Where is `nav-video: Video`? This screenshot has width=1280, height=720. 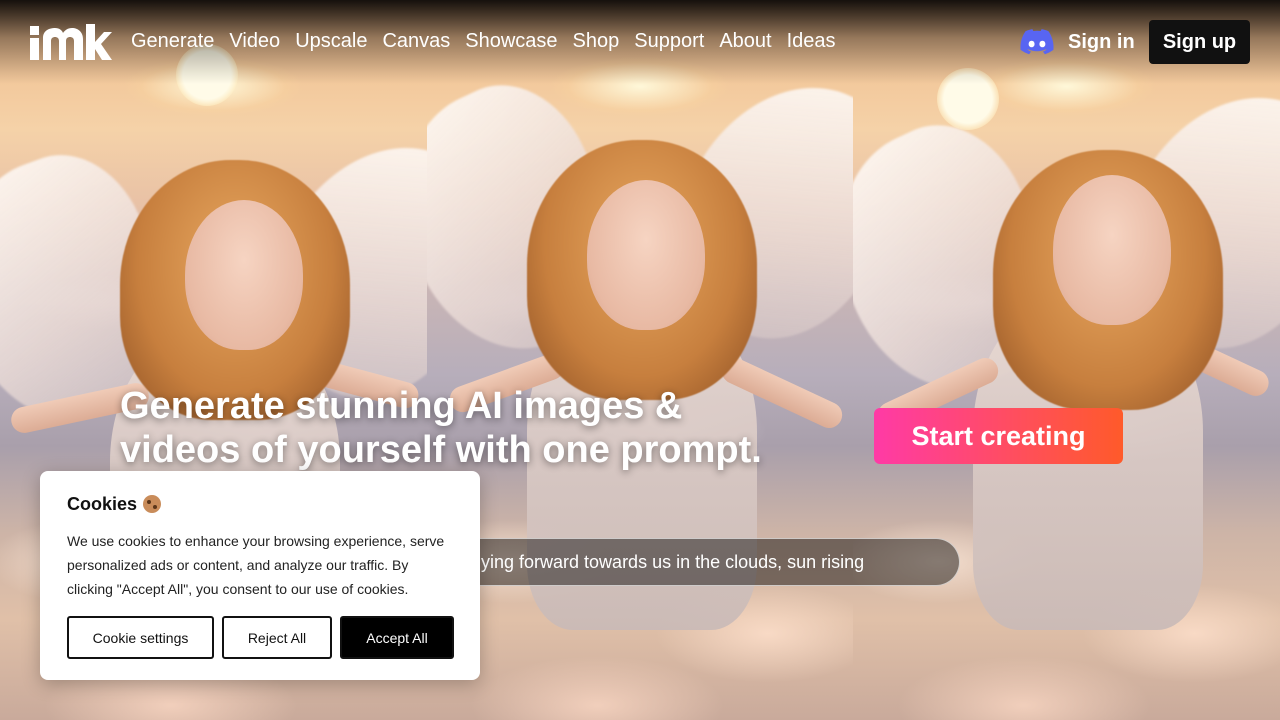
nav-video: Video is located at coordinates (254, 41).